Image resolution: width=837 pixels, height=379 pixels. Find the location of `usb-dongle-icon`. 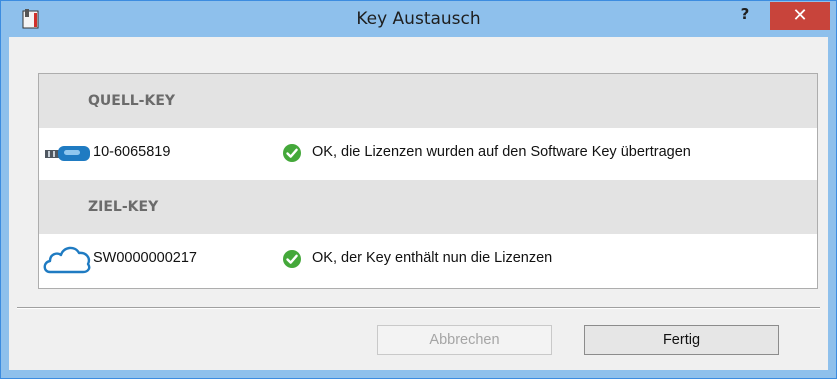

usb-dongle-icon is located at coordinates (67, 153).